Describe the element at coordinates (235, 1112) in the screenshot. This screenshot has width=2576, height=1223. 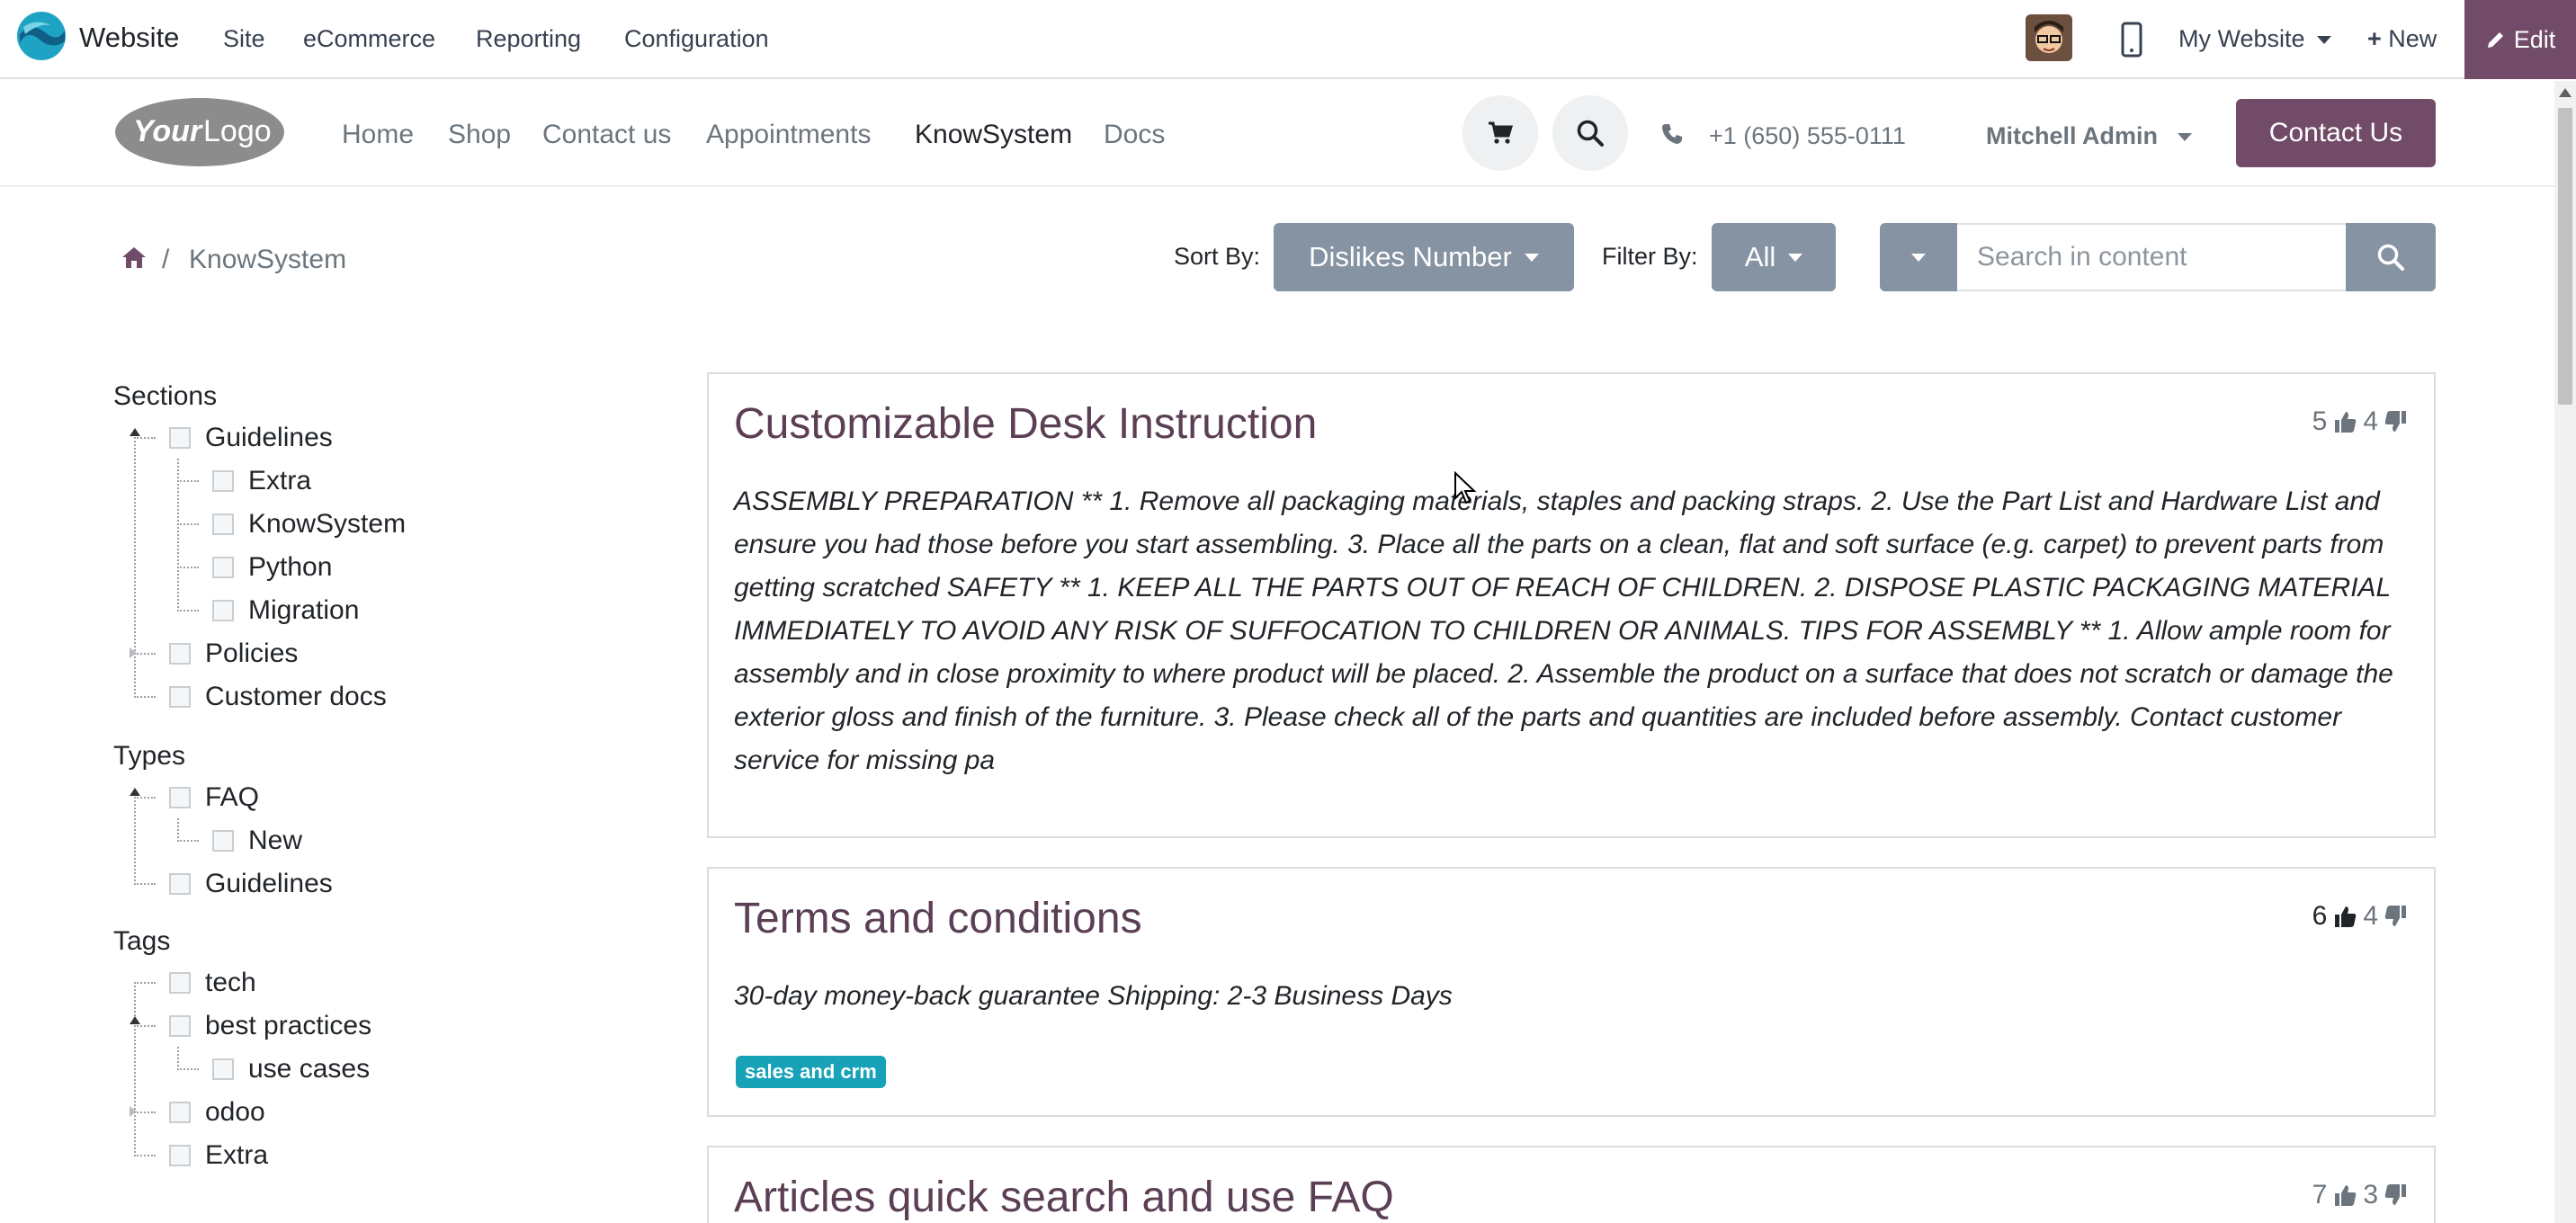
I see `tree-label: odoo` at that location.